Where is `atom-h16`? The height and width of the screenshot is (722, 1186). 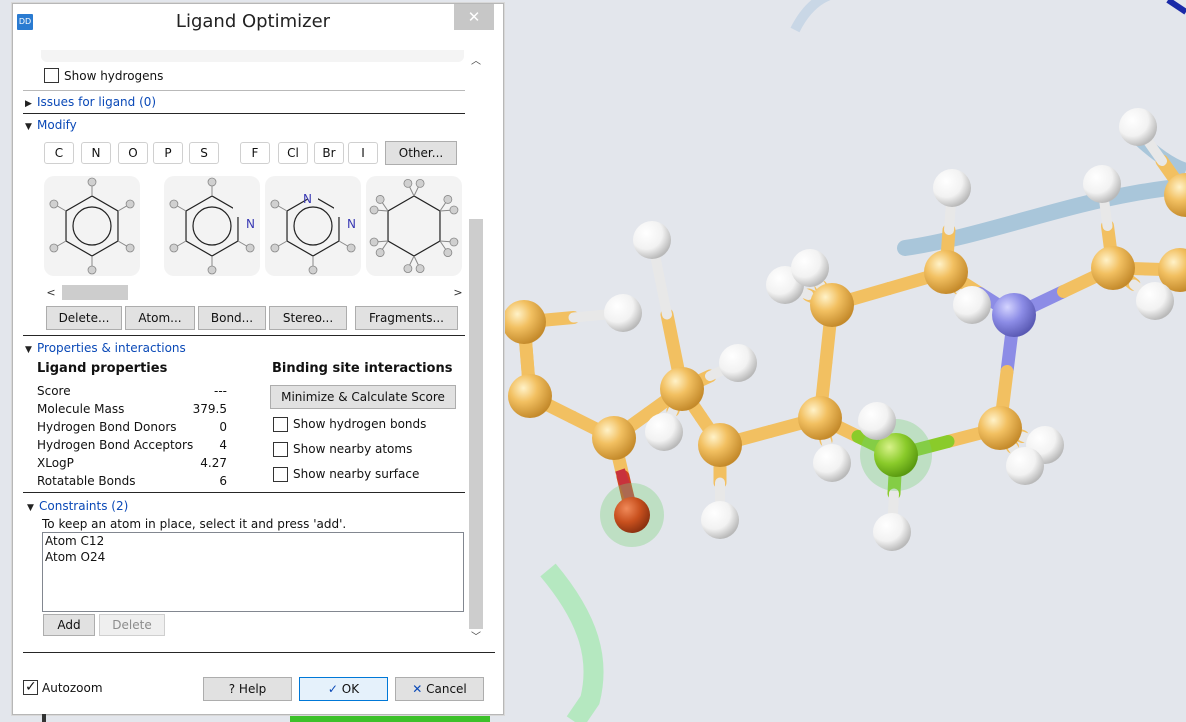 atom-h16 is located at coordinates (1155, 301).